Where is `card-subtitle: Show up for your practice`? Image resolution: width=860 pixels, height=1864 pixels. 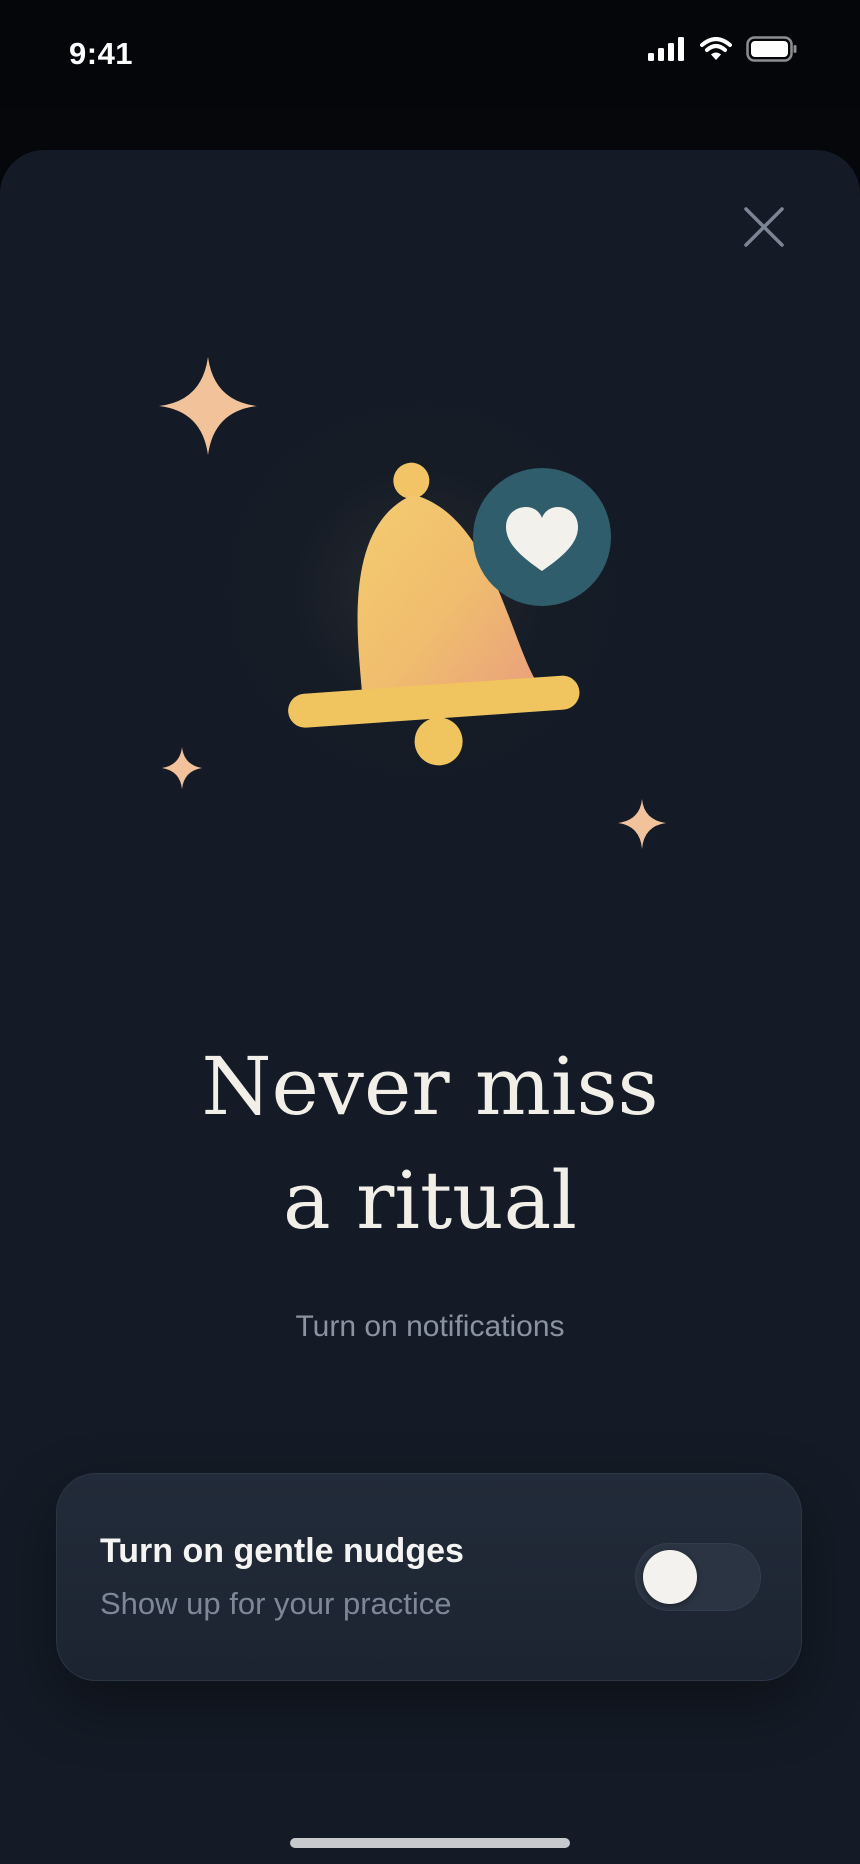 card-subtitle: Show up for your practice is located at coordinates (276, 1603).